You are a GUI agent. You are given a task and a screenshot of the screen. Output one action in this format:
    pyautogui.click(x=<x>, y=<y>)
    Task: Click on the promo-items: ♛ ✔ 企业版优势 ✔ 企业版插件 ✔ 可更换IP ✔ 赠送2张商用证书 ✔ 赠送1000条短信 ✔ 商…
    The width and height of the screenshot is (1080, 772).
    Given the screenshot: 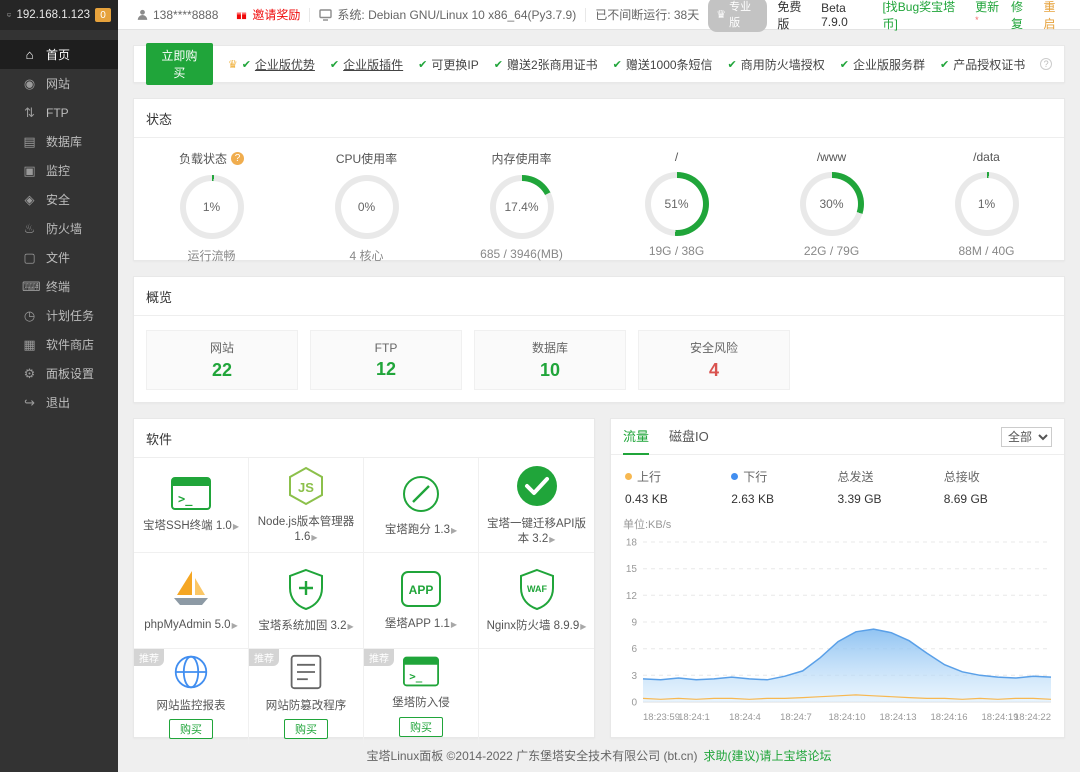 What is the action you would take?
    pyautogui.click(x=626, y=64)
    